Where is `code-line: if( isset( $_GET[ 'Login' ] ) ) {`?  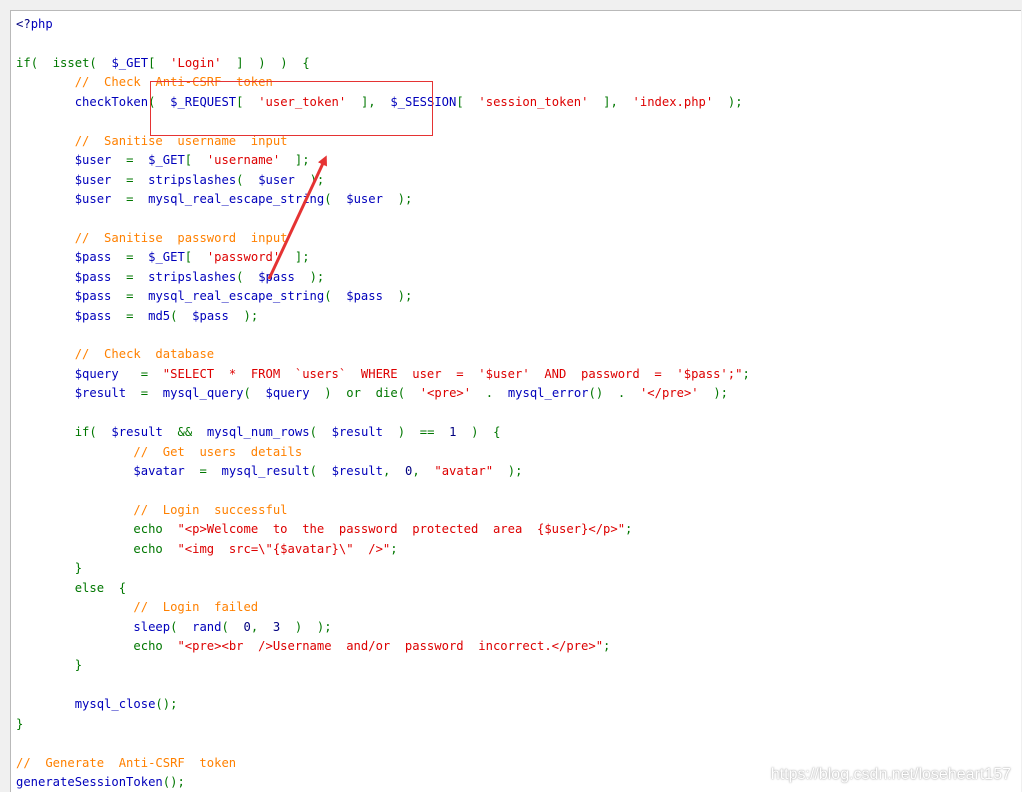
code-line: if( isset( $_GET[ 'Login' ] ) ) { is located at coordinates (163, 62).